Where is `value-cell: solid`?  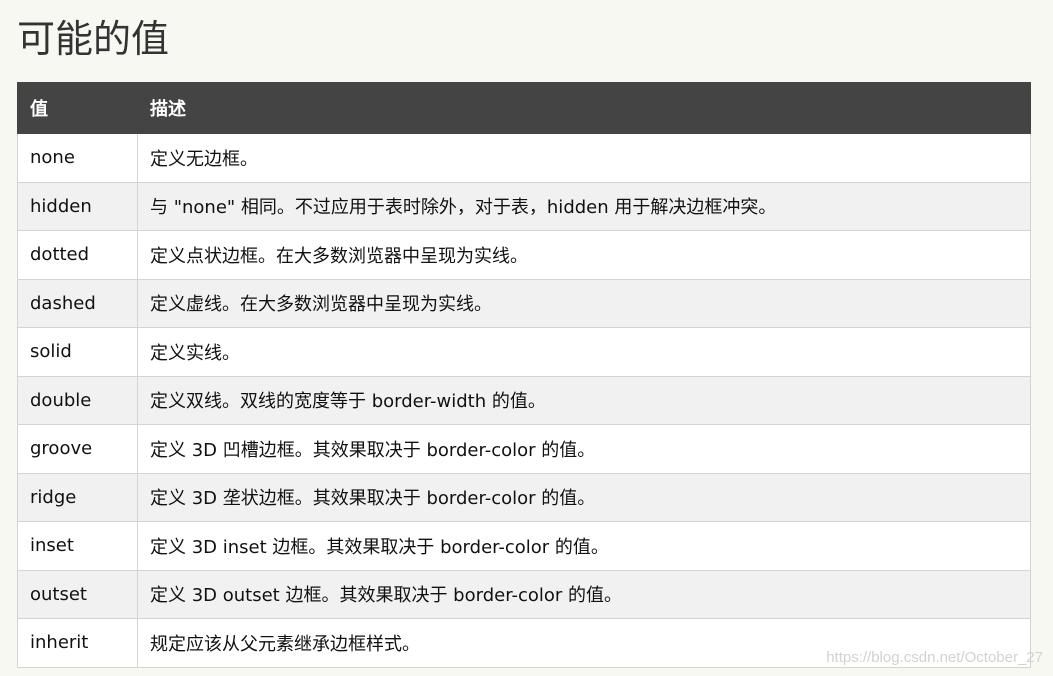 value-cell: solid is located at coordinates (77, 352).